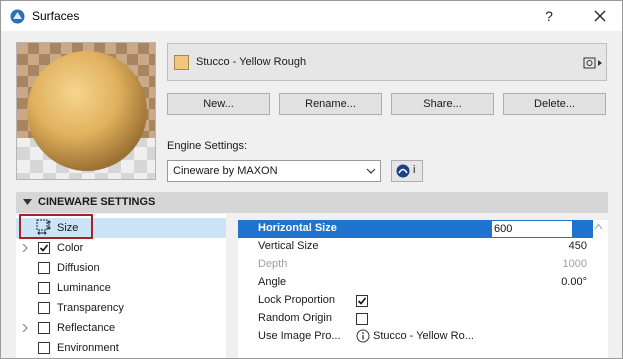 The image size is (623, 359). I want to click on lock-proportion-checkbox, so click(362, 301).